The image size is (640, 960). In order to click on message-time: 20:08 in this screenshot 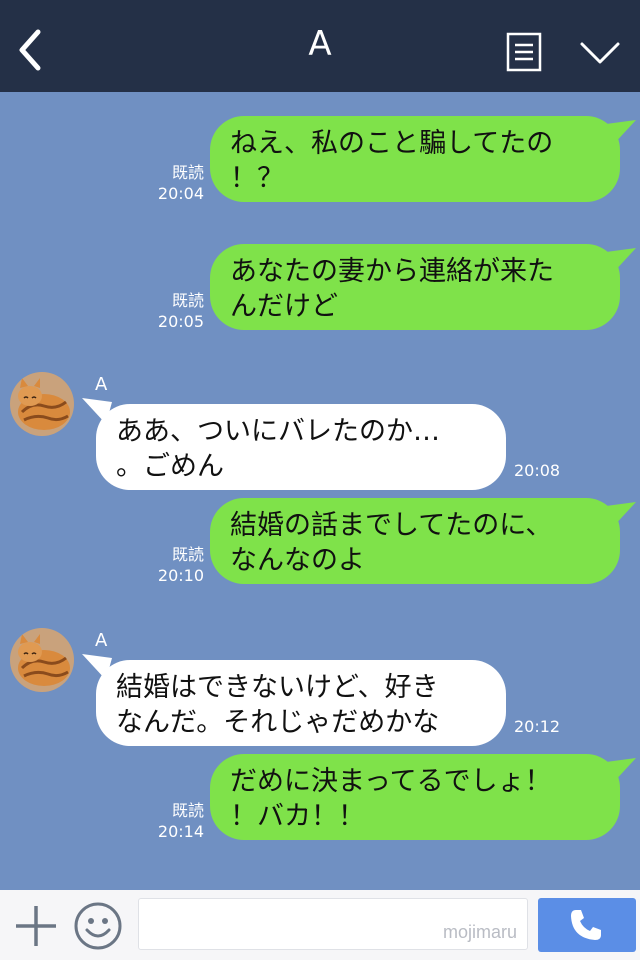, I will do `click(537, 470)`.